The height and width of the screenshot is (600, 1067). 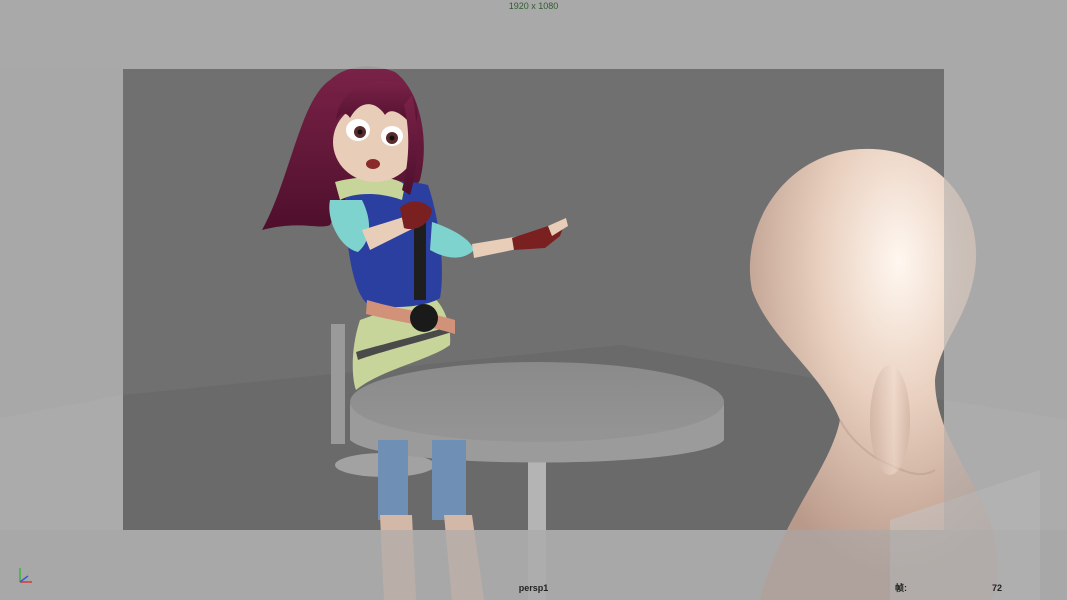 I want to click on resolution-label: 1920 x 1080, so click(x=533, y=6).